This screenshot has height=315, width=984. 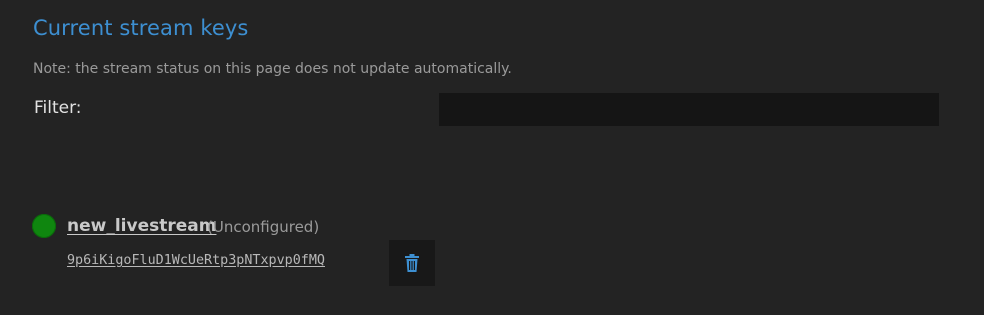 I want to click on trash-icon, so click(x=412, y=263).